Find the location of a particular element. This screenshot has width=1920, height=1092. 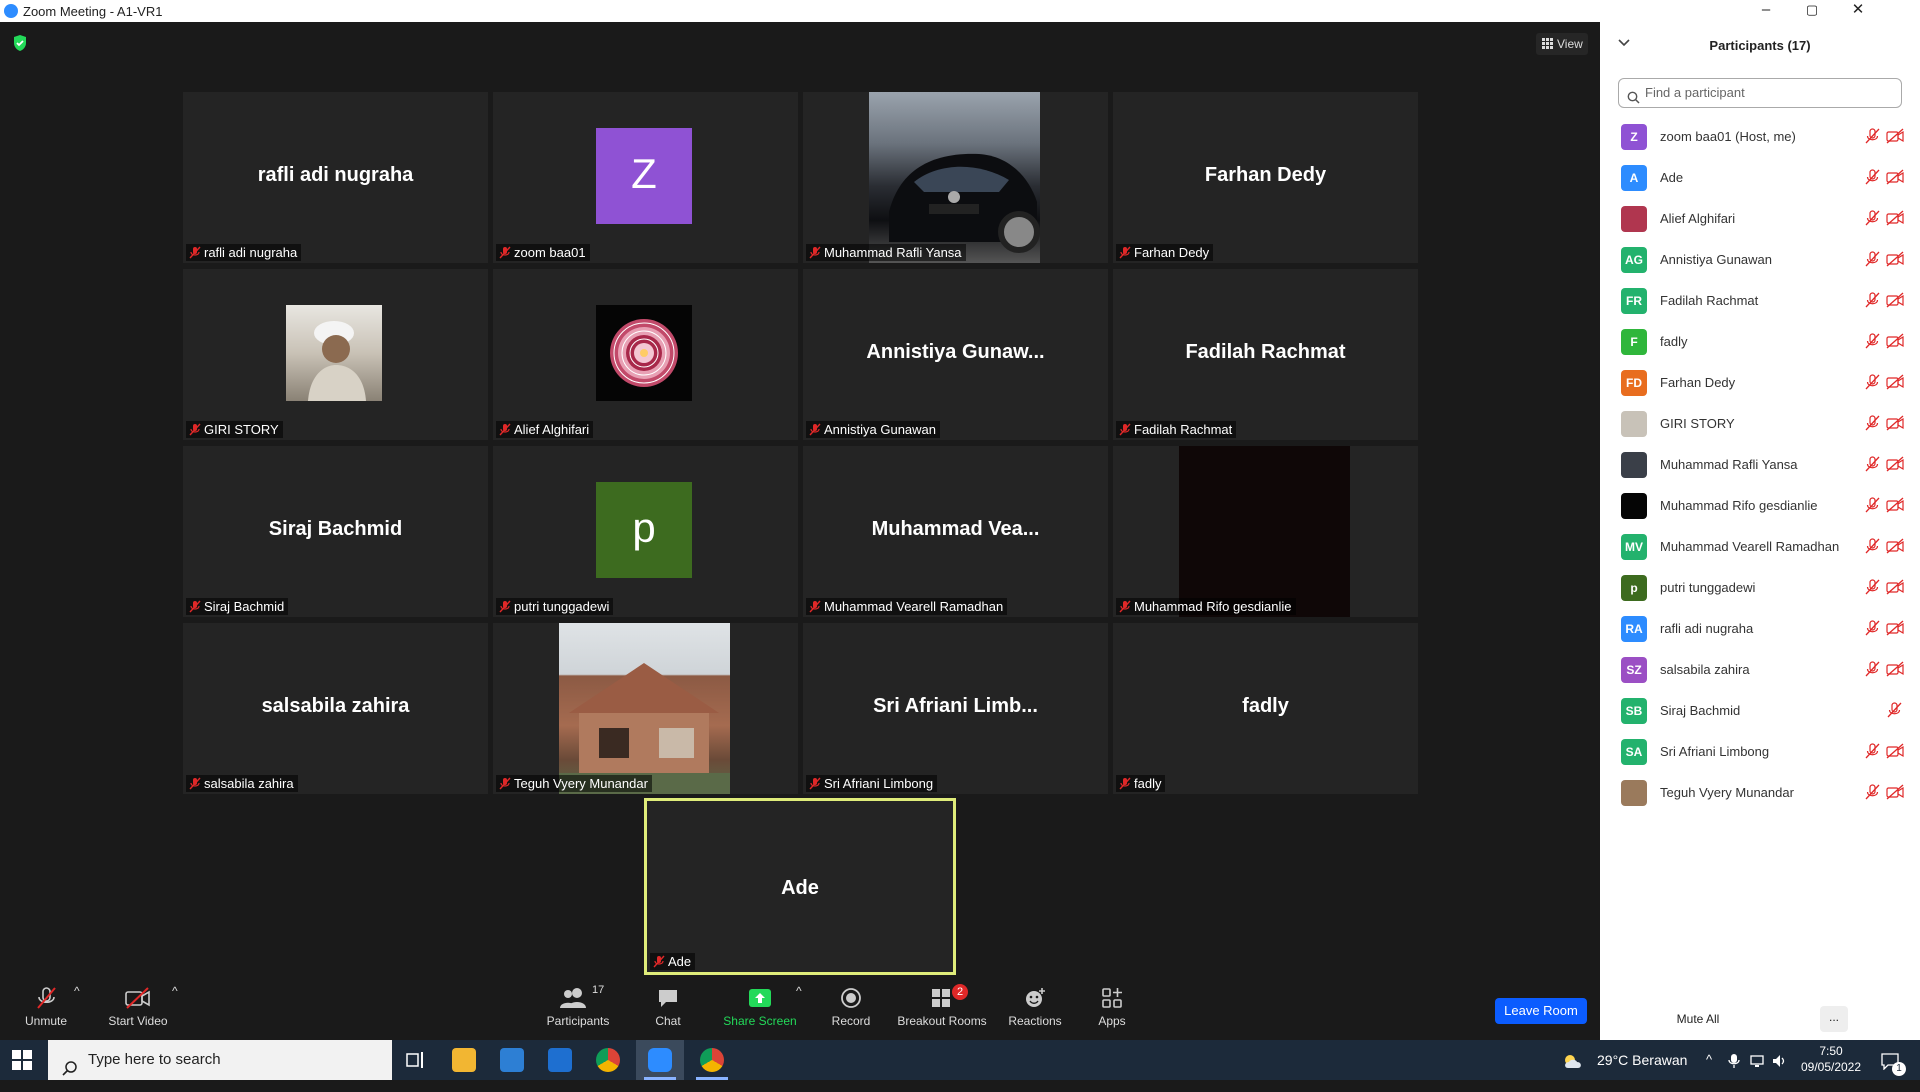

taskbar-zoom is located at coordinates (660, 1060).